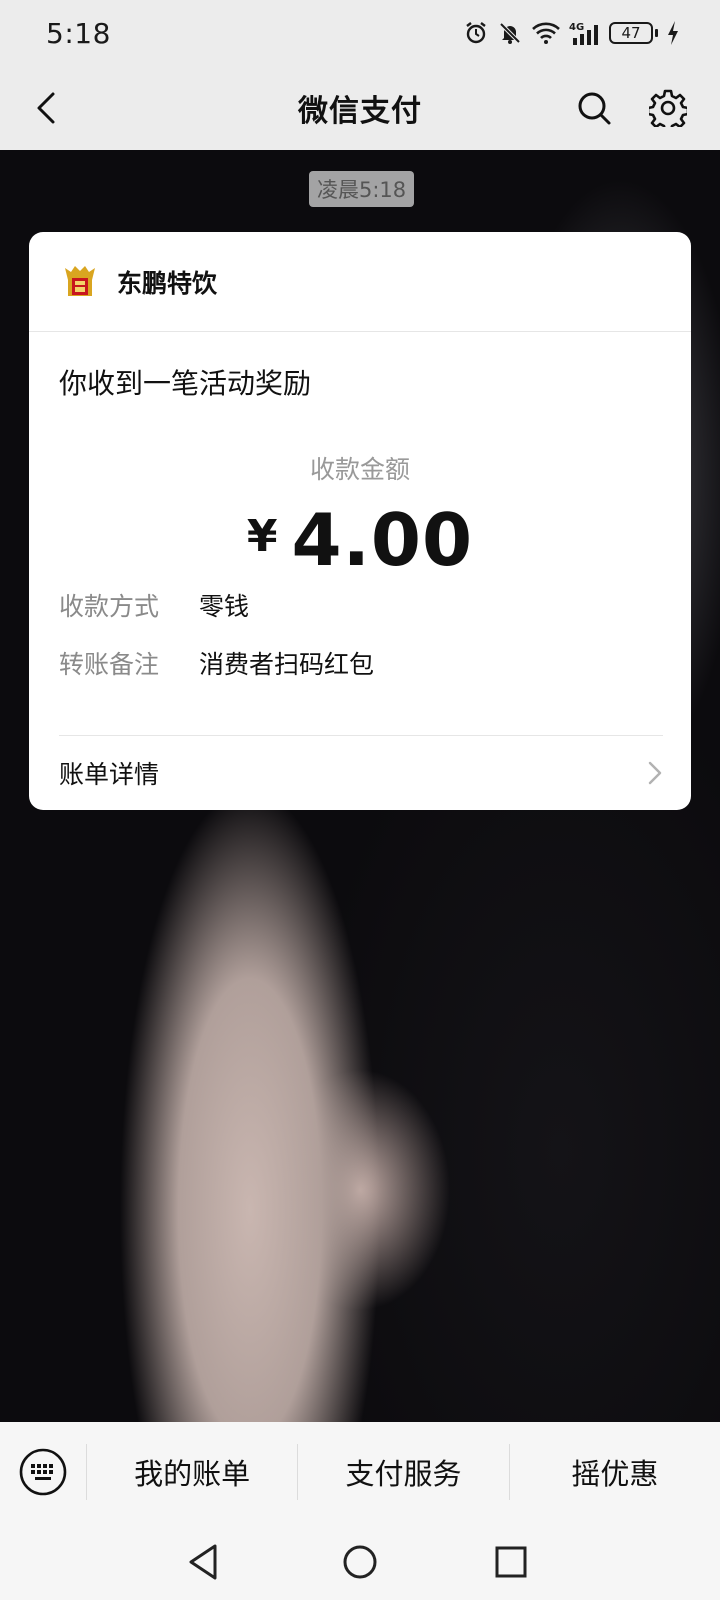  What do you see at coordinates (224, 606) in the screenshot?
I see `detail-value: 零钱` at bounding box center [224, 606].